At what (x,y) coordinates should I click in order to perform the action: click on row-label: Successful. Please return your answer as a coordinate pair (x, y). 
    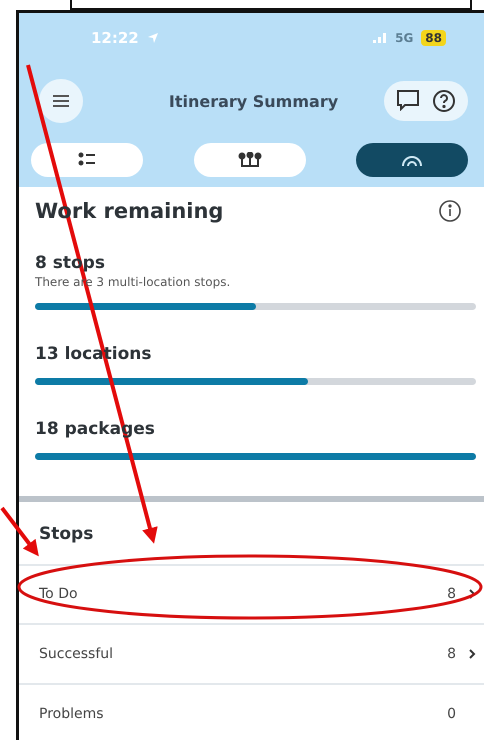
    Looking at the image, I should click on (76, 654).